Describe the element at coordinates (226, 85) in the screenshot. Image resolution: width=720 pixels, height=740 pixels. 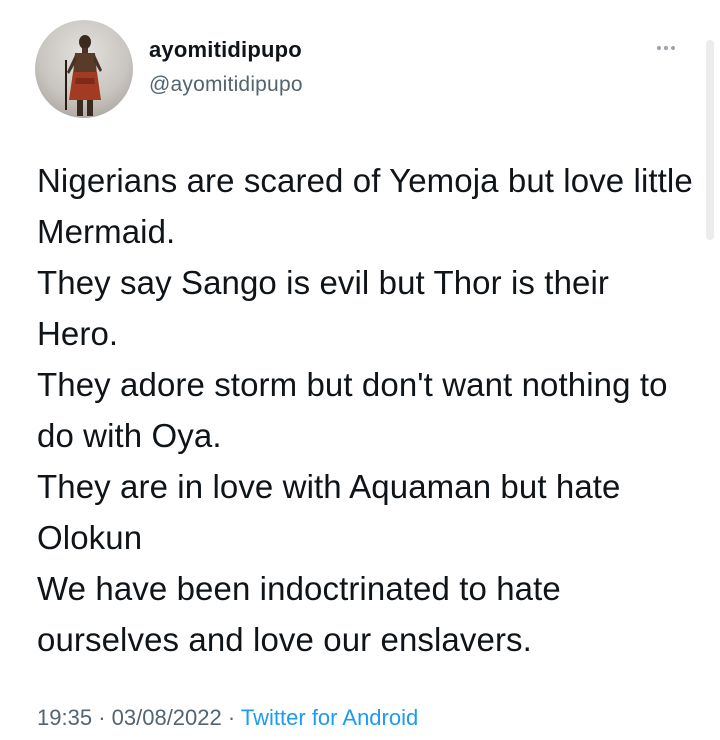
I see `author-handle: @ayomitidipupo` at that location.